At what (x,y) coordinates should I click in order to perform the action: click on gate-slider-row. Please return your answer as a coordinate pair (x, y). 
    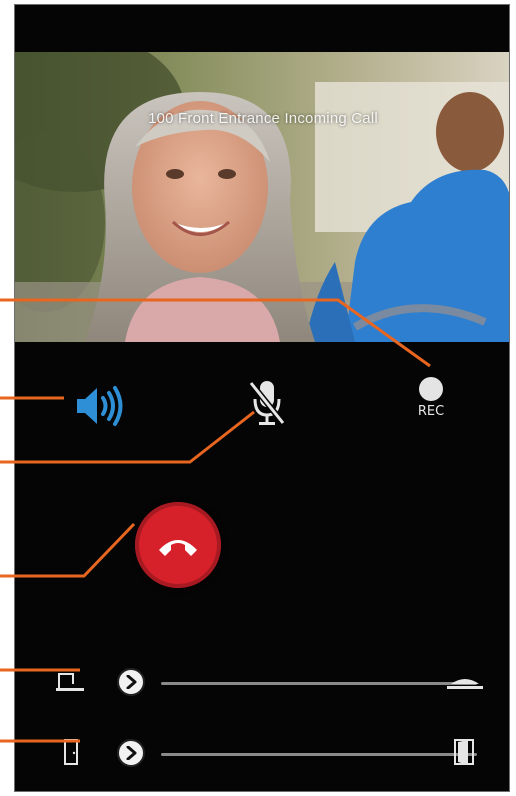
    Looking at the image, I should click on (271, 682).